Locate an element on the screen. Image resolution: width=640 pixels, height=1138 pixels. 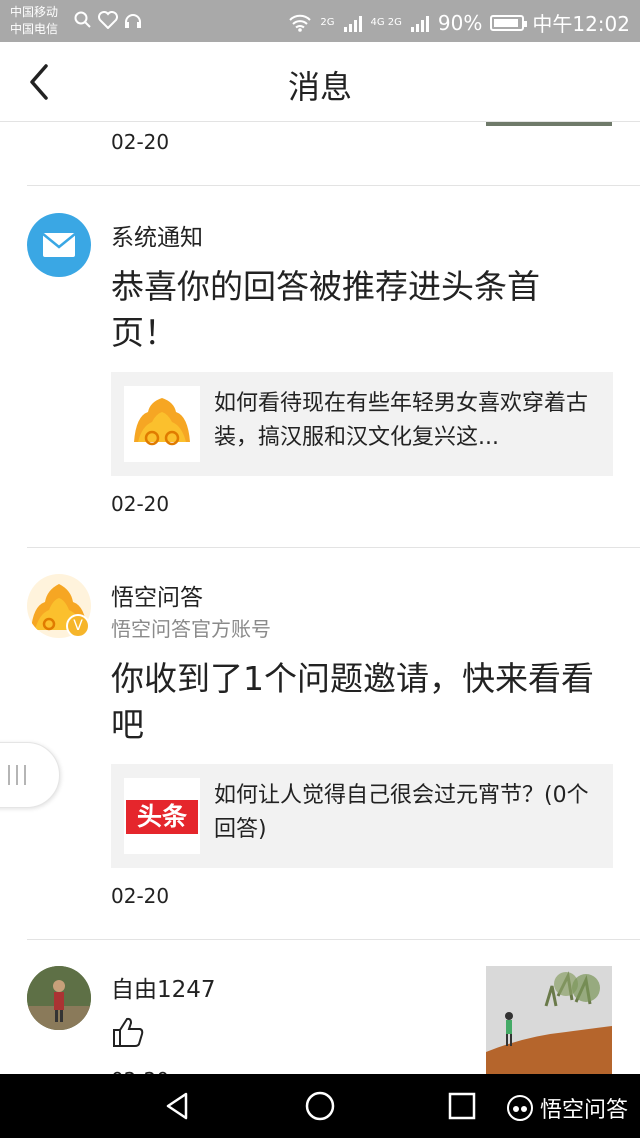
status-bar: 中国移动 中国电信 2G 4G 2G 90% 中午12:02 is located at coordinates (320, 21).